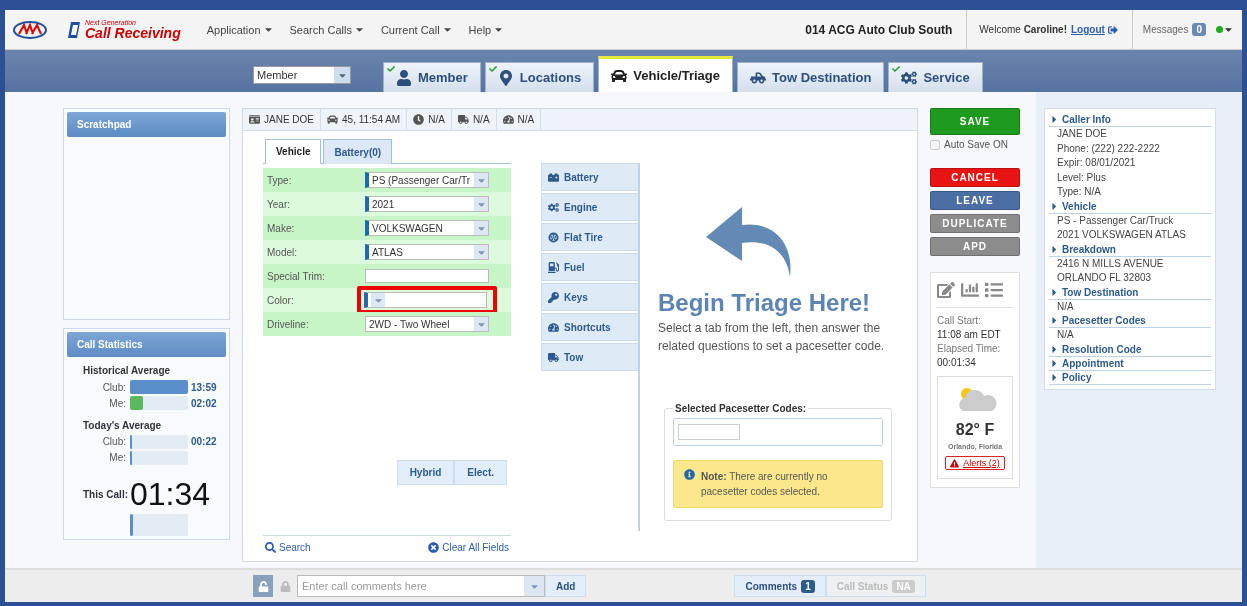 This screenshot has width=1247, height=606. What do you see at coordinates (689, 474) in the screenshot?
I see `info-icon` at bounding box center [689, 474].